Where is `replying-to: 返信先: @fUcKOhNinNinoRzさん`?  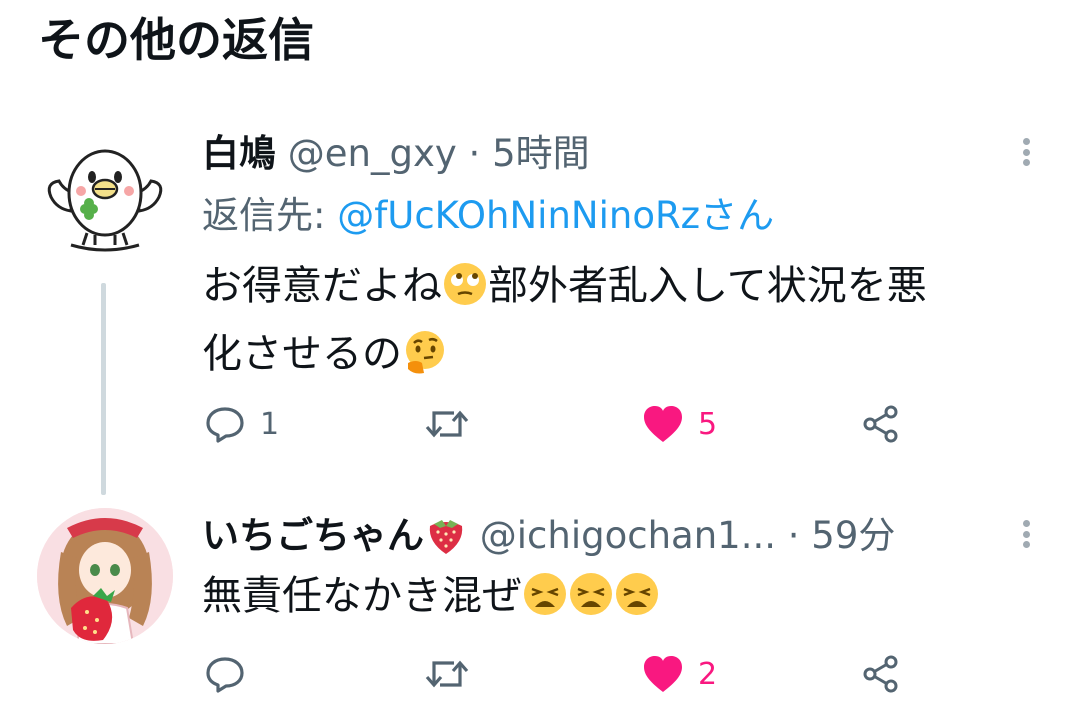
replying-to: 返信先: @fUcKOhNinNinoRzさん is located at coordinates (488, 216).